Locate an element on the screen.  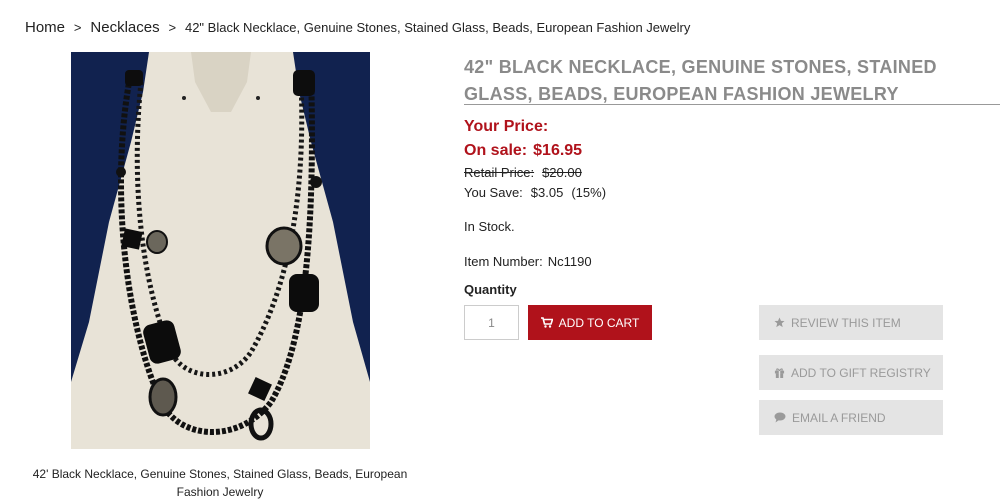
retail-price: $20.00 is located at coordinates (562, 172).